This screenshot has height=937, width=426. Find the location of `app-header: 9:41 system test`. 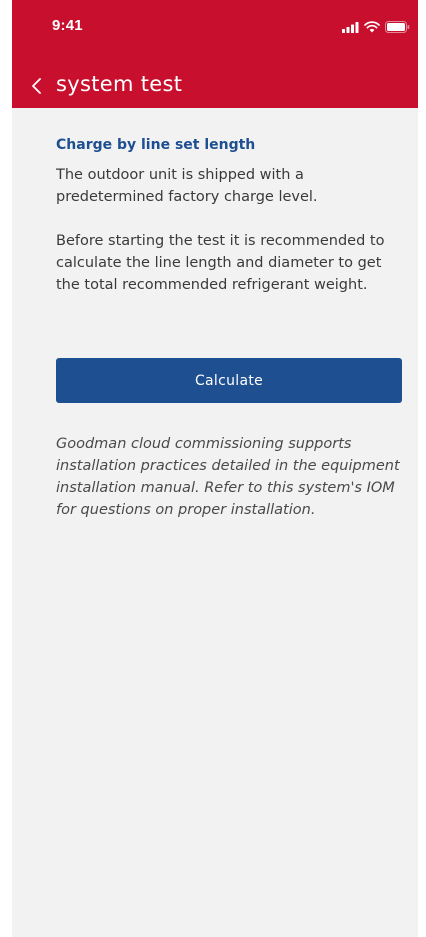

app-header: 9:41 system test is located at coordinates (215, 54).